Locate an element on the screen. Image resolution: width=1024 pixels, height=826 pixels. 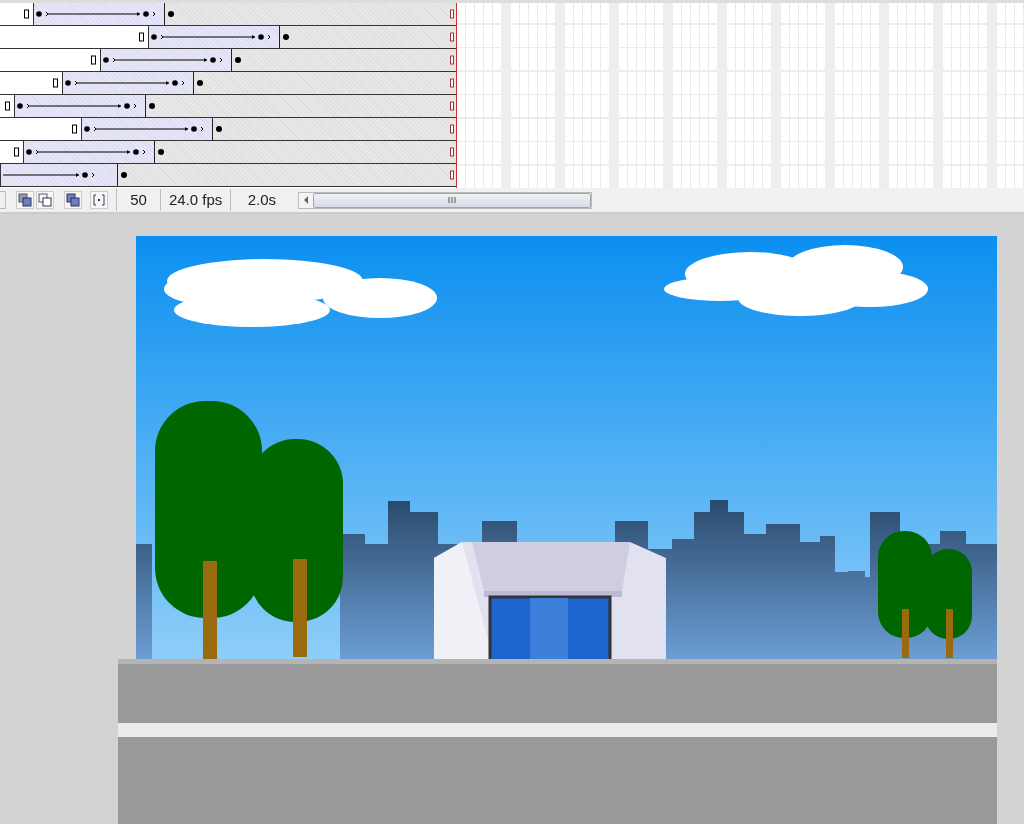
onion-skin-button is located at coordinates (25, 200).